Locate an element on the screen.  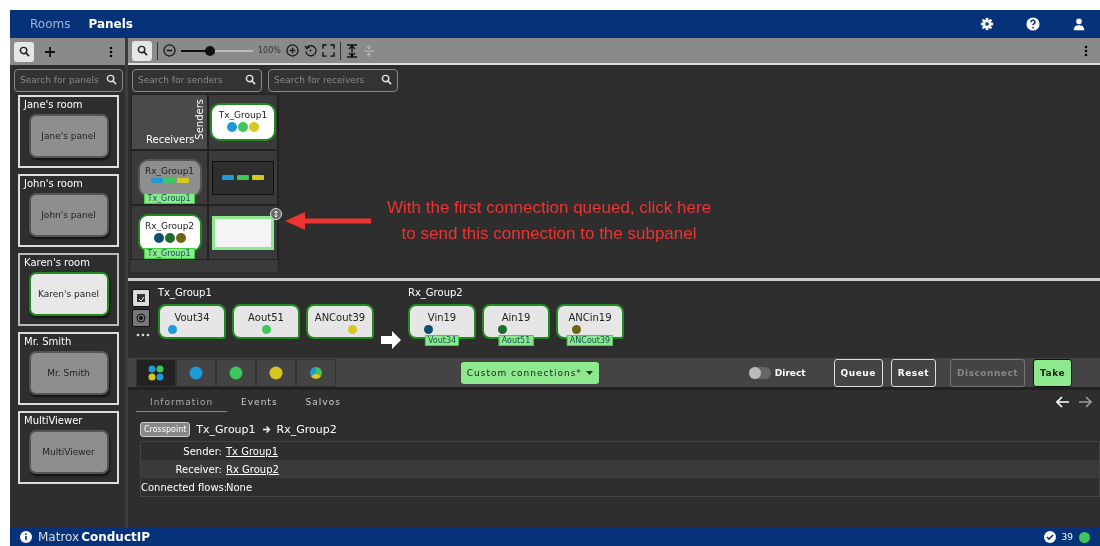
settings-icon is located at coordinates (987, 24).